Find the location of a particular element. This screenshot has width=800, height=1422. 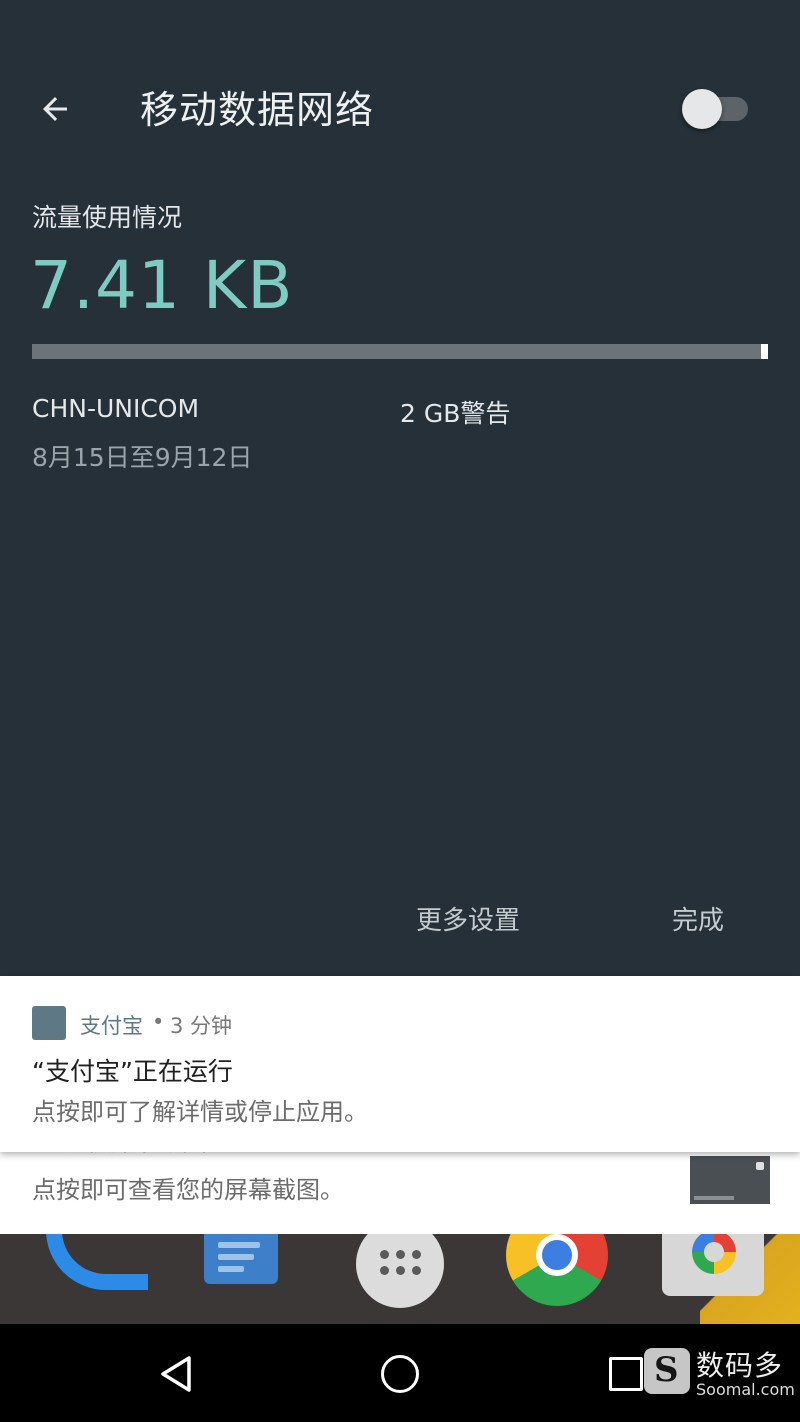

arrow-back-icon is located at coordinates (55, 109).